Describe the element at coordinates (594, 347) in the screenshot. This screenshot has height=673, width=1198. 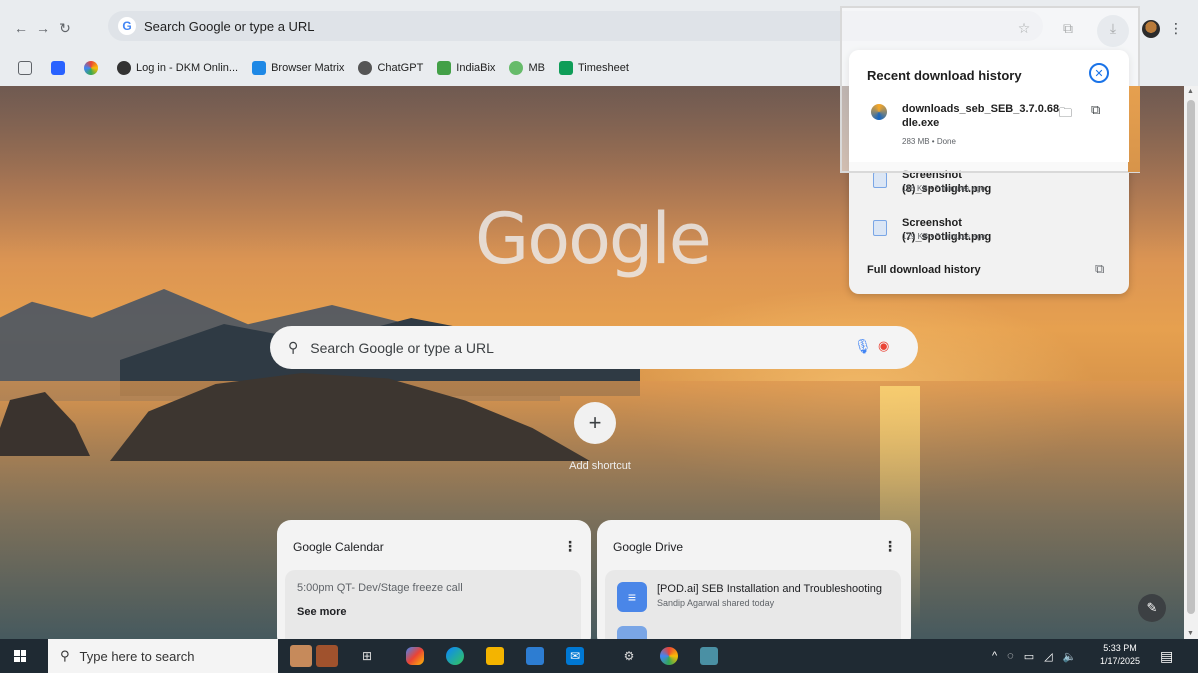
I see `ntp-search-input: ⚲ Search Google or type a URL 🎙 ◉` at that location.